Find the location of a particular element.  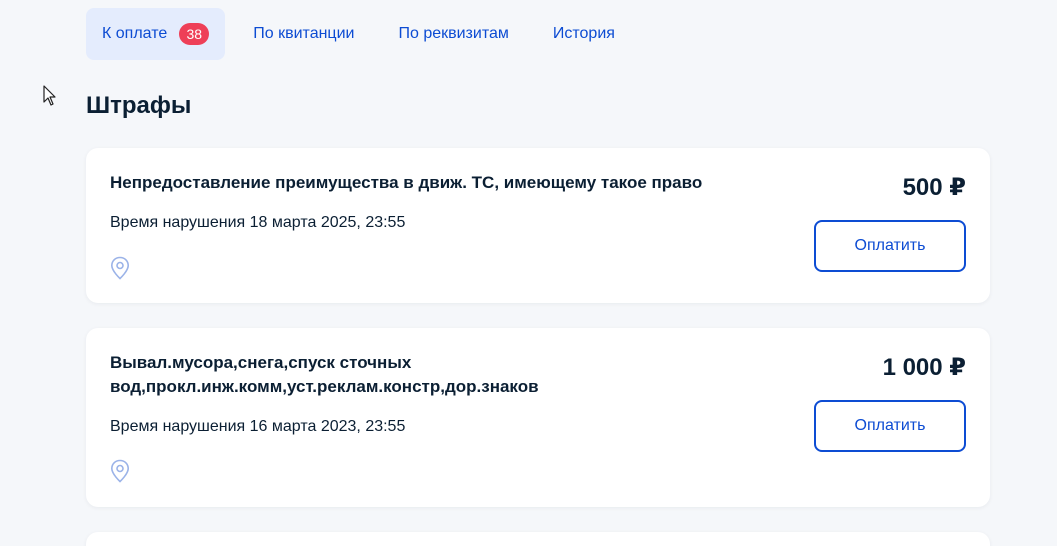

tab-by-receipt: По квитанции is located at coordinates (303, 34).